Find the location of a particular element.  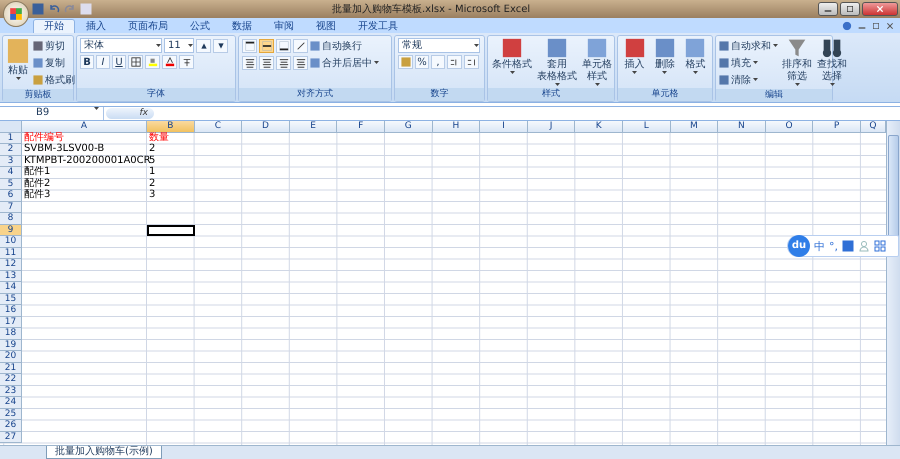

toolbar-button: 填充 is located at coordinates (748, 62).